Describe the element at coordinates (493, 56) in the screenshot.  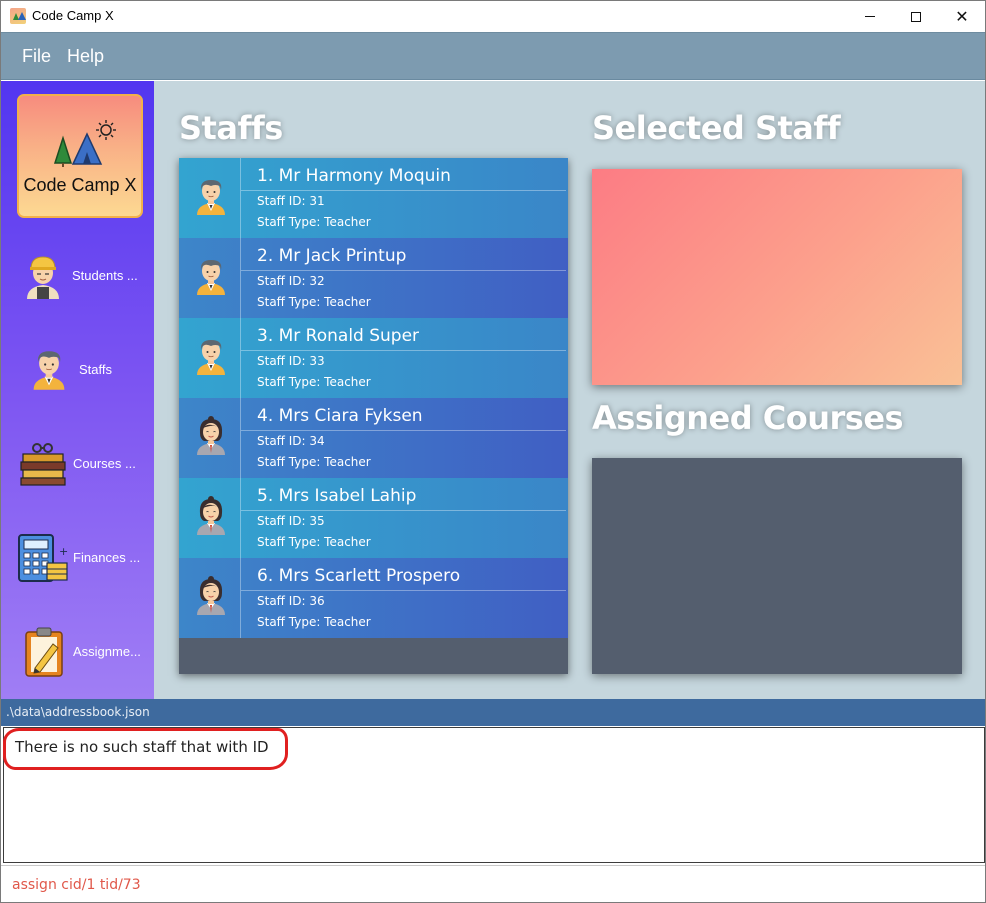
I see `menu-bar: File Help` at that location.